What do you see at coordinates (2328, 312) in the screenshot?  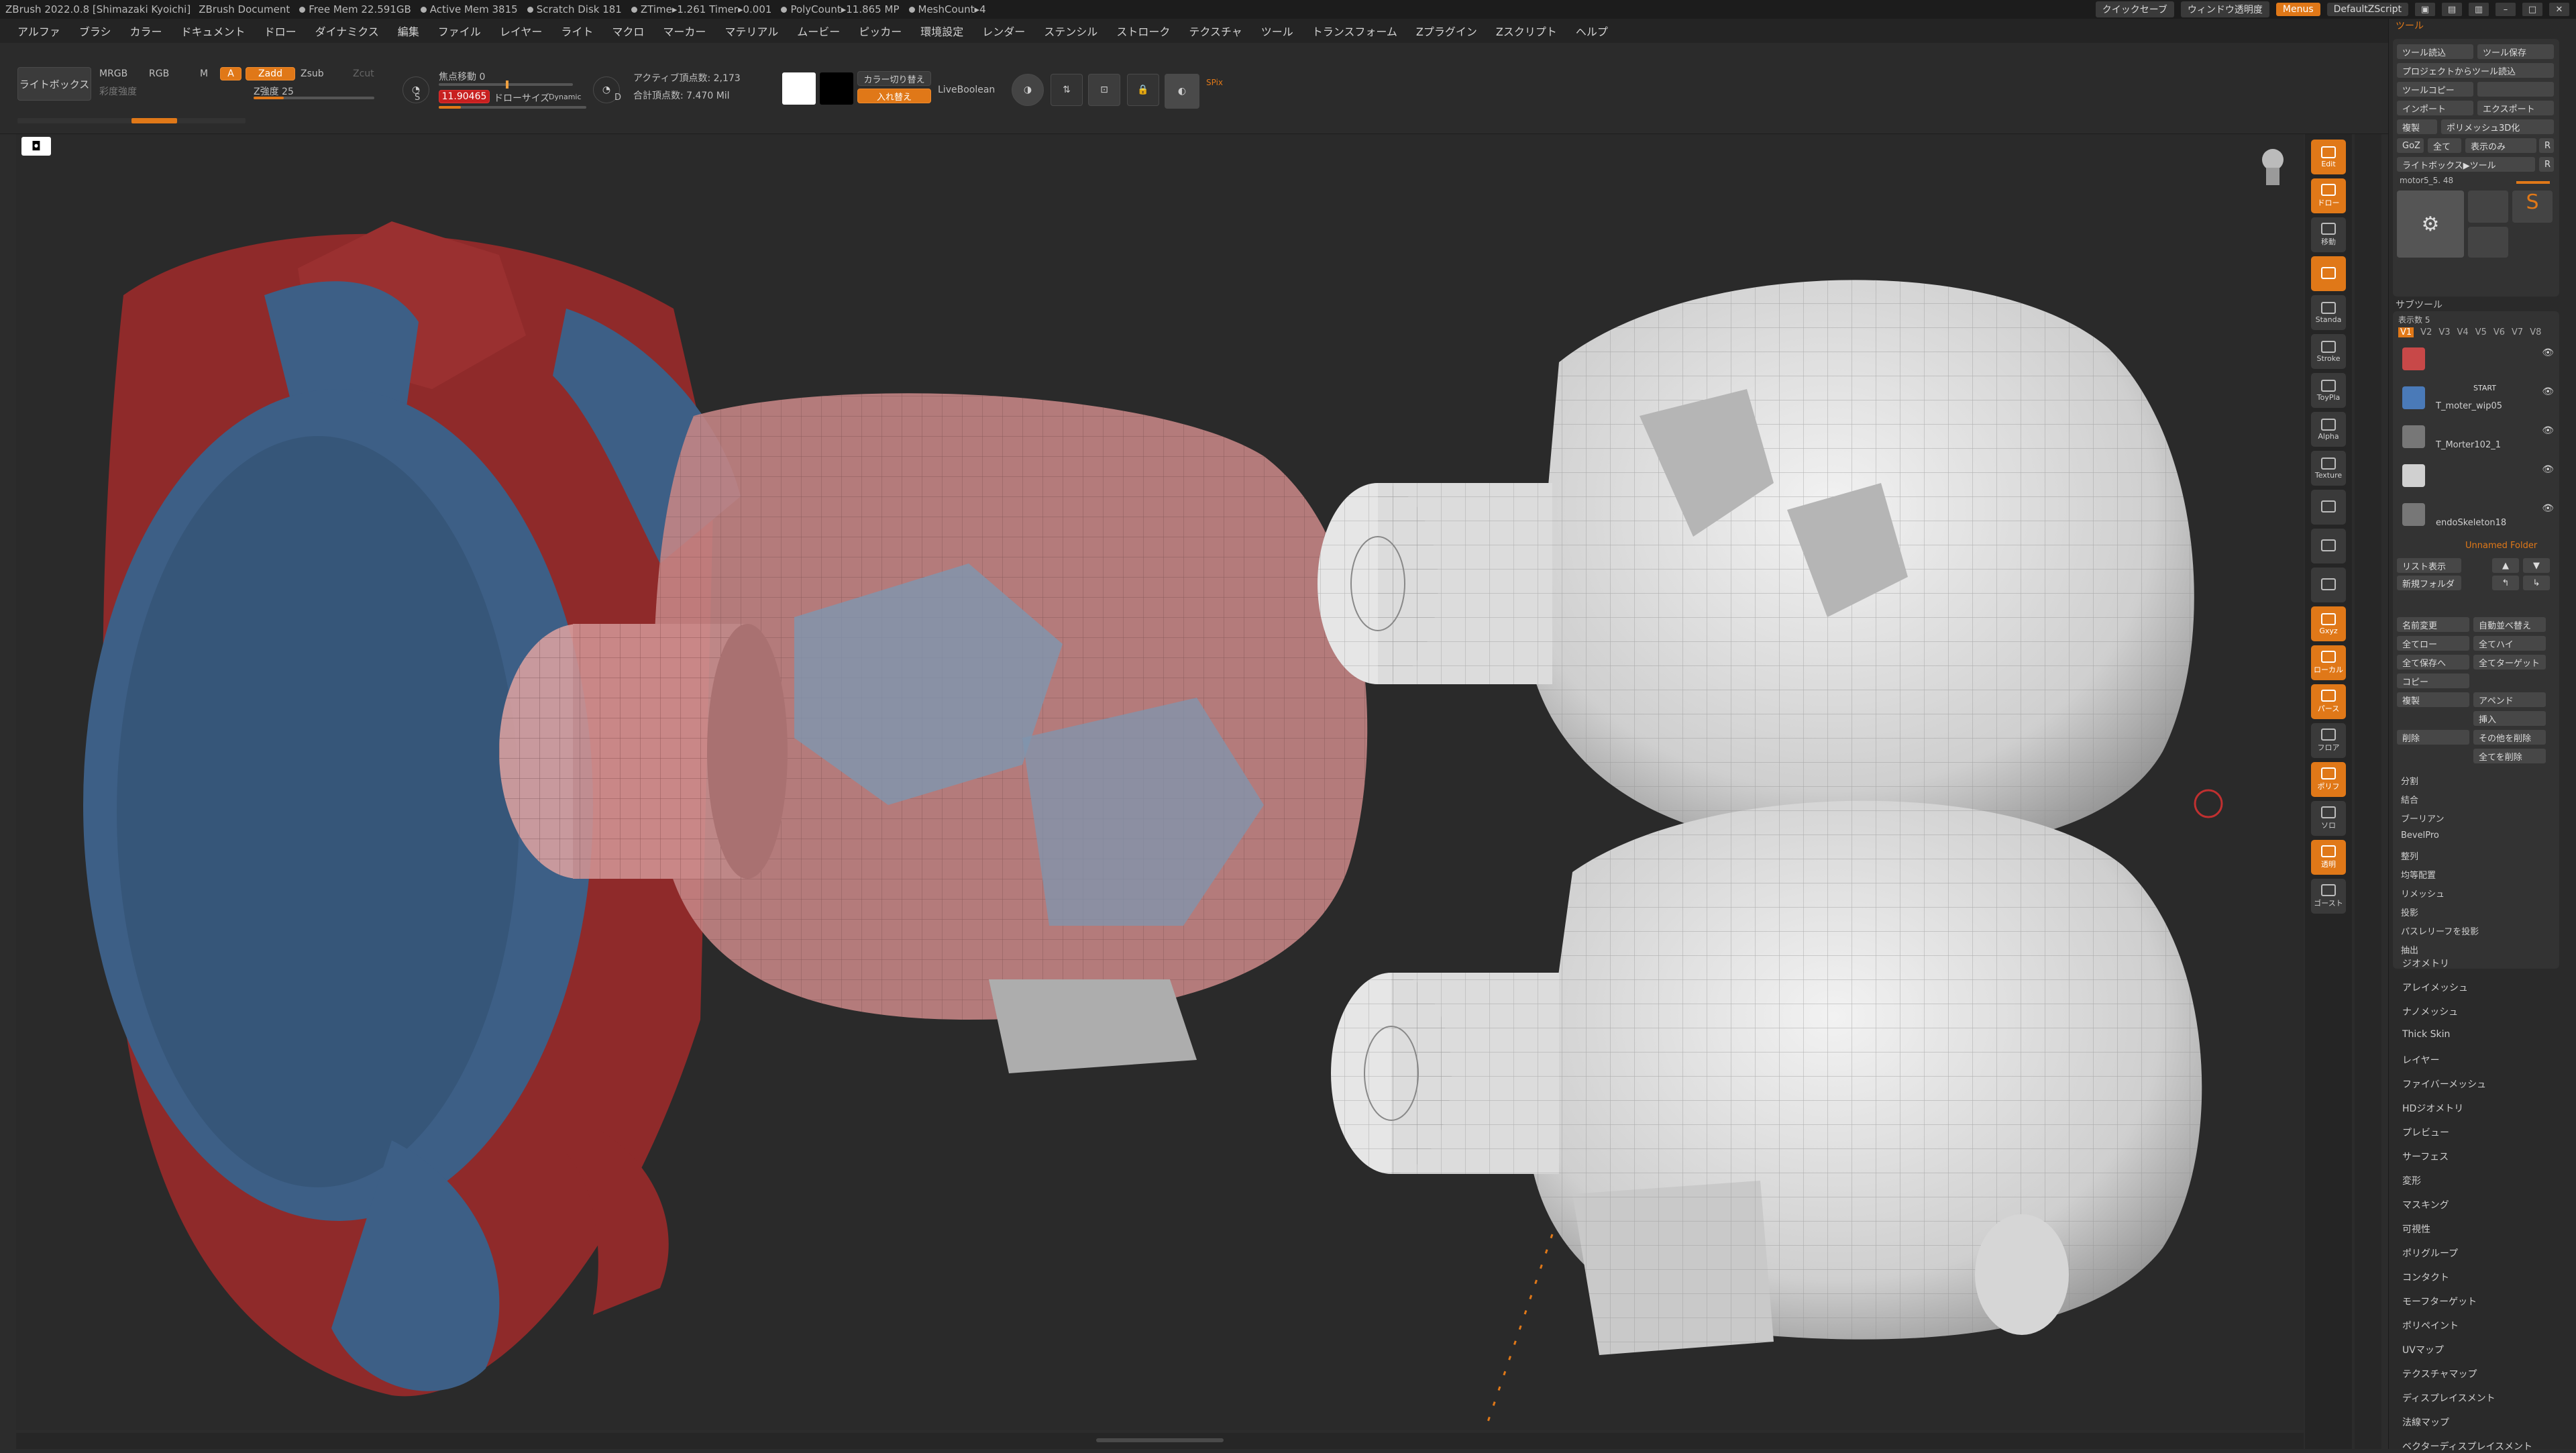 I see `standard-button: Standa` at bounding box center [2328, 312].